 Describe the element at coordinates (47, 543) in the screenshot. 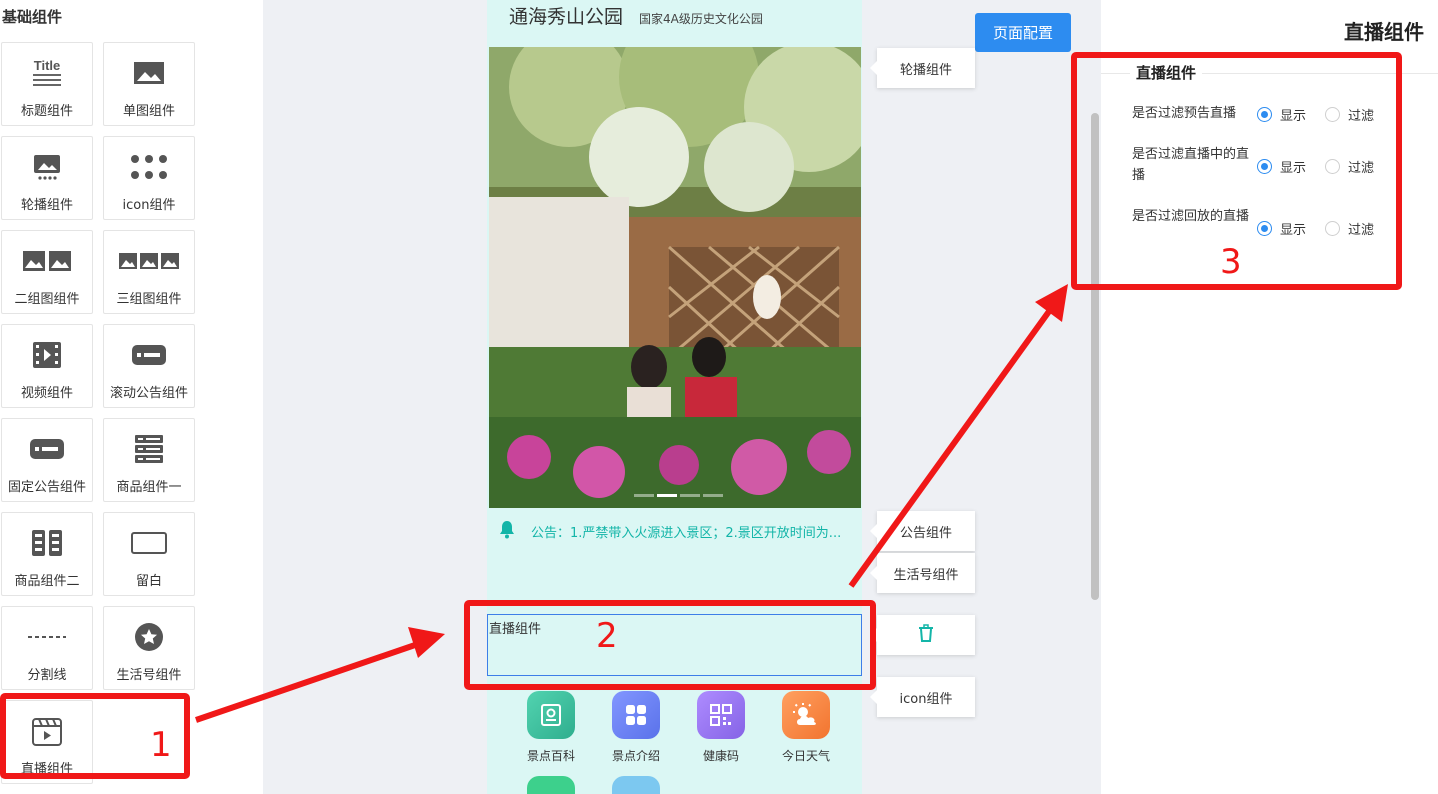

I see `product-grid-icon` at that location.